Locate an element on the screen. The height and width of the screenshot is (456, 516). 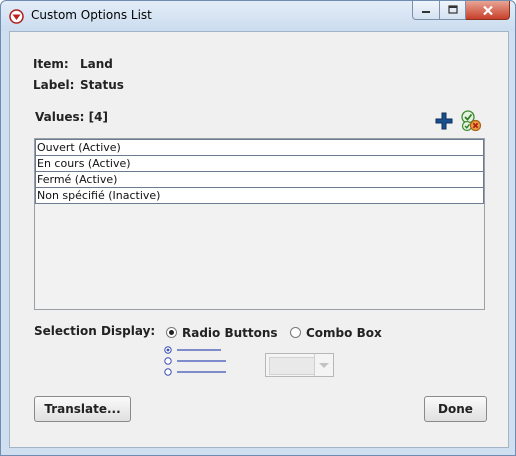
check-x-icon is located at coordinates (471, 121).